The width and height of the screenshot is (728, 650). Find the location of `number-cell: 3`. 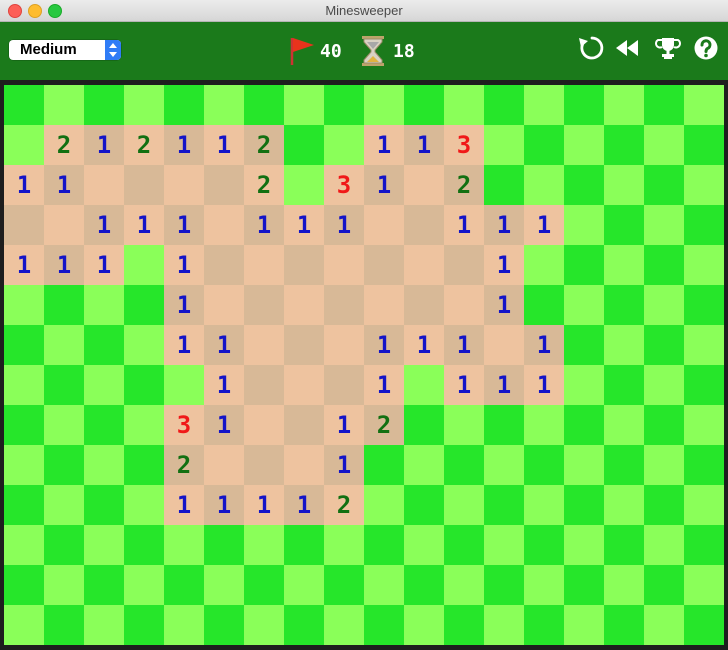

number-cell: 3 is located at coordinates (344, 185).